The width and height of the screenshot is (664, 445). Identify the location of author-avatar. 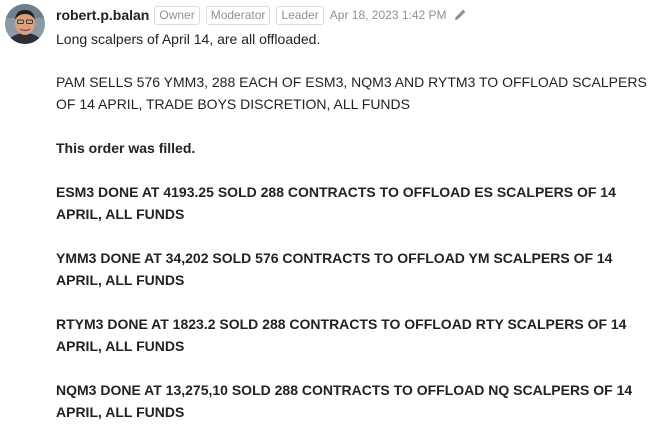
(25, 24).